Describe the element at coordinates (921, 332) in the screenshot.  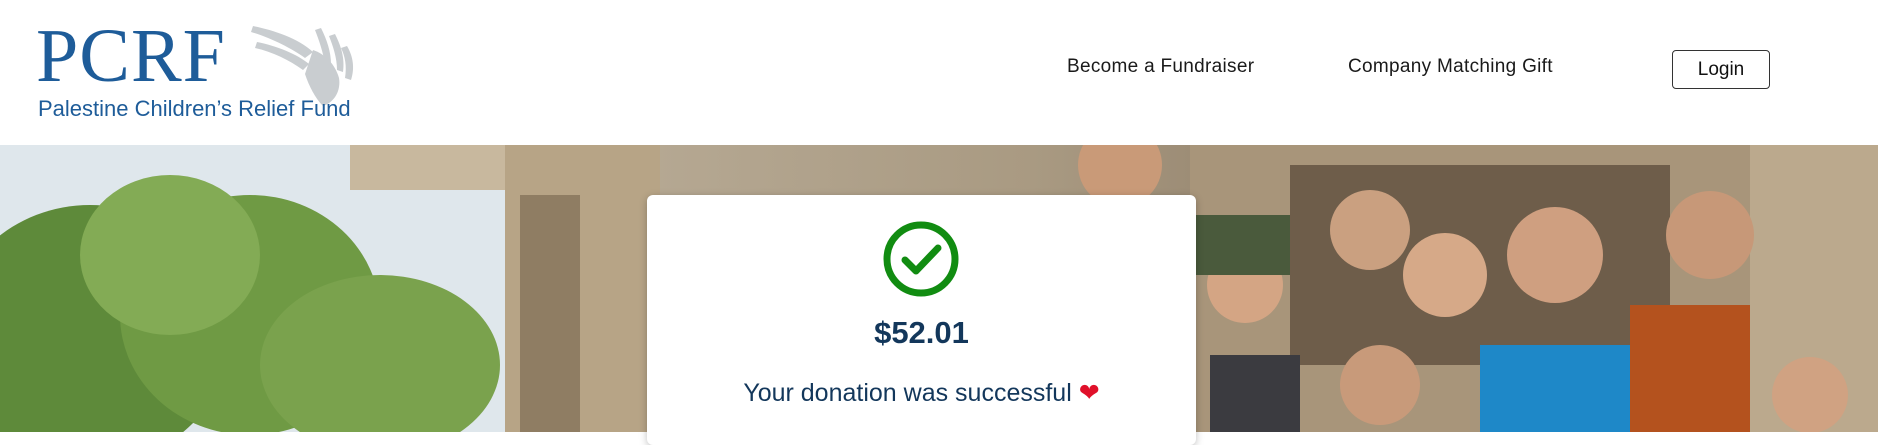
I see `donation-amount: $52.01` at that location.